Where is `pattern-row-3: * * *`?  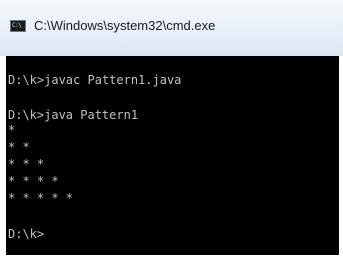
pattern-row-3: * * * is located at coordinates (26, 164).